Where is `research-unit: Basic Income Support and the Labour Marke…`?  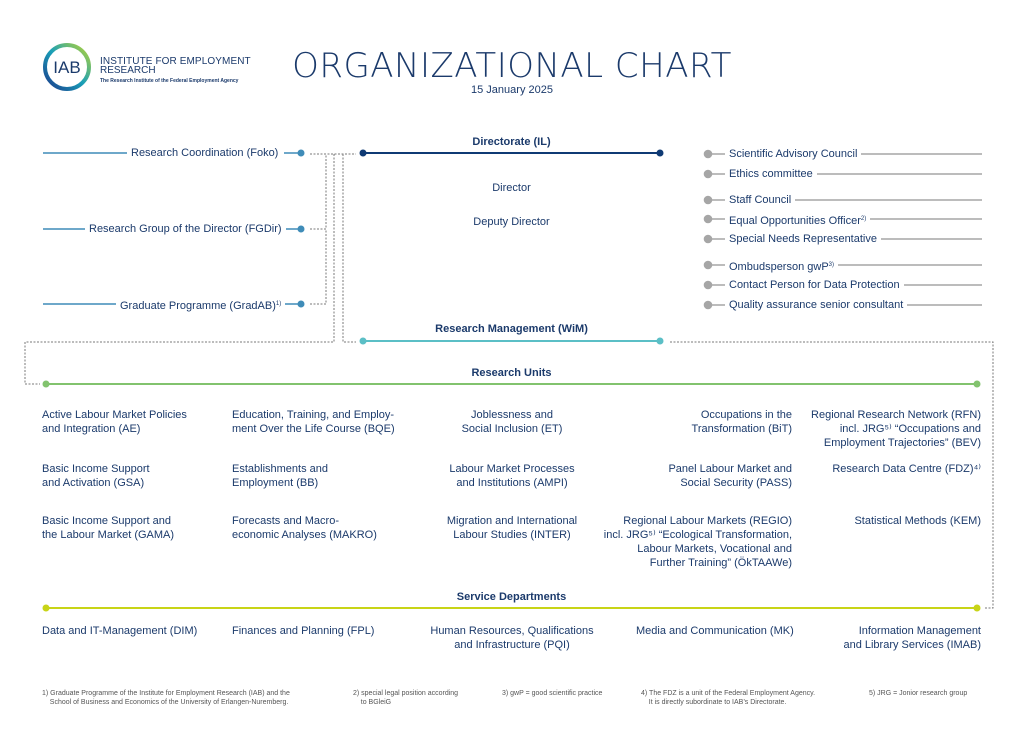
research-unit: Basic Income Support and the Labour Marke… is located at coordinates (108, 528).